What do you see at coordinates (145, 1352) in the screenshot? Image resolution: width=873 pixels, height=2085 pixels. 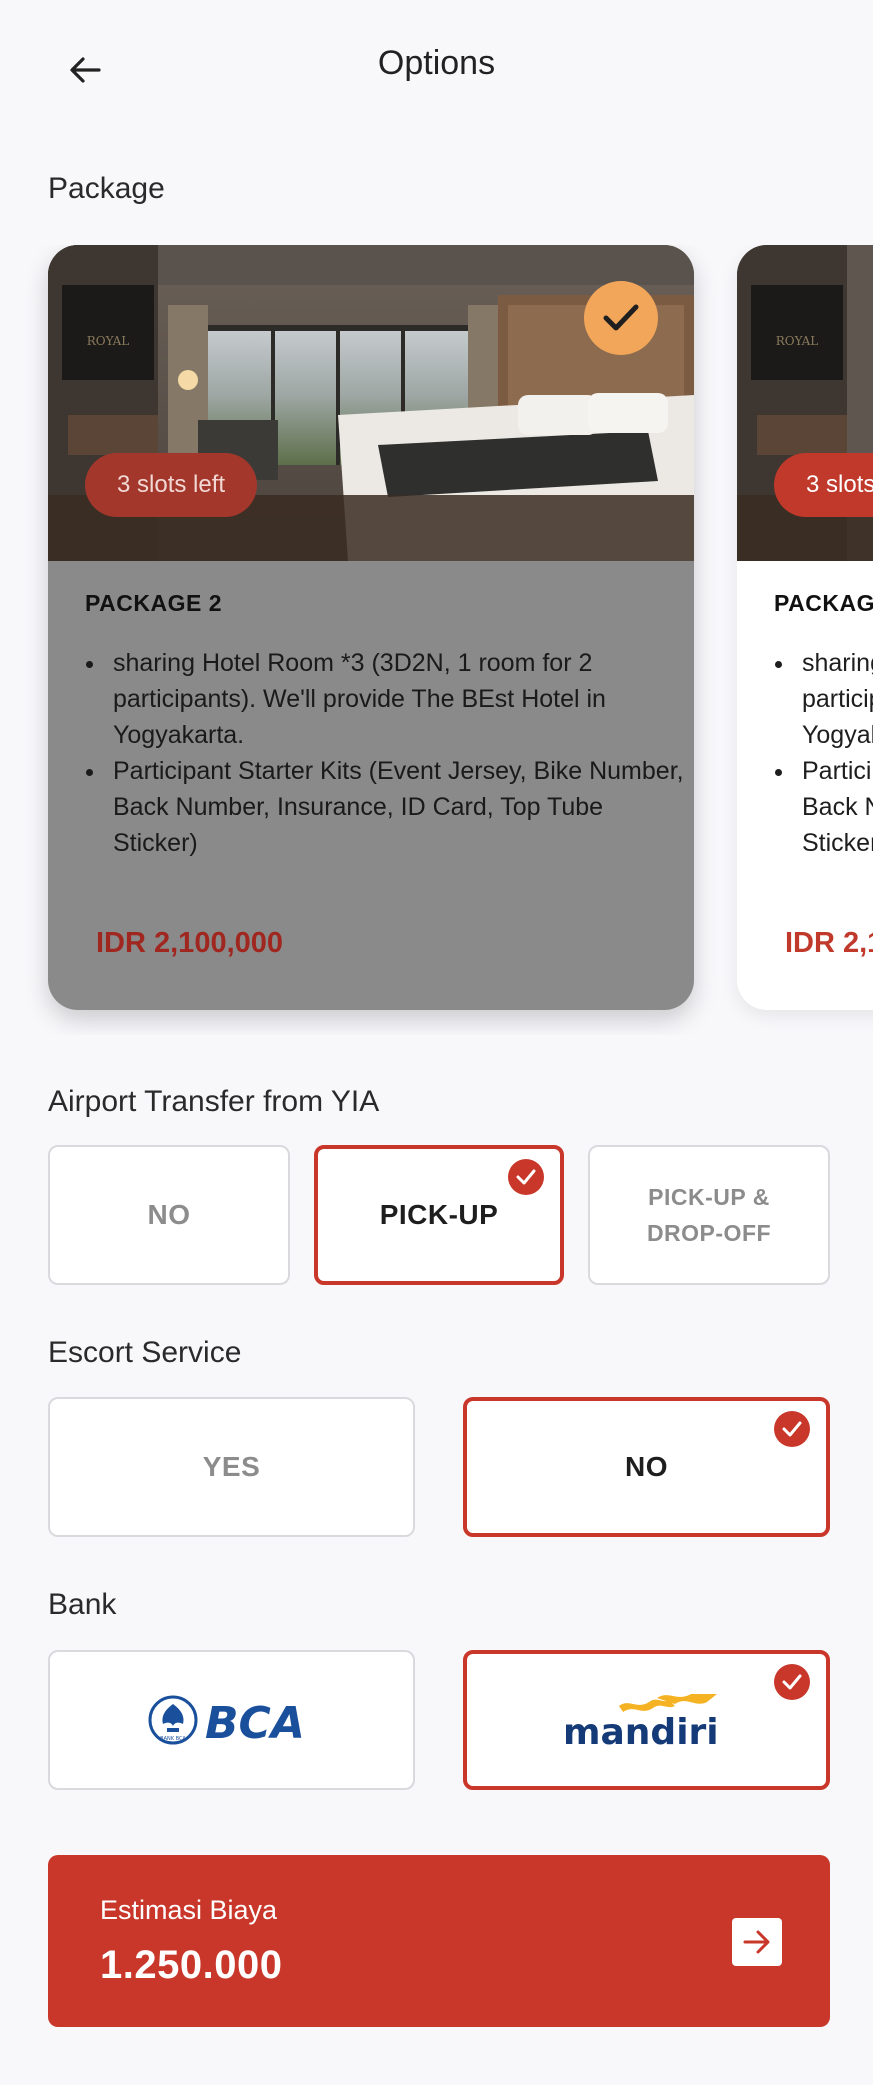 I see `section-title-escort: Escort Service` at bounding box center [145, 1352].